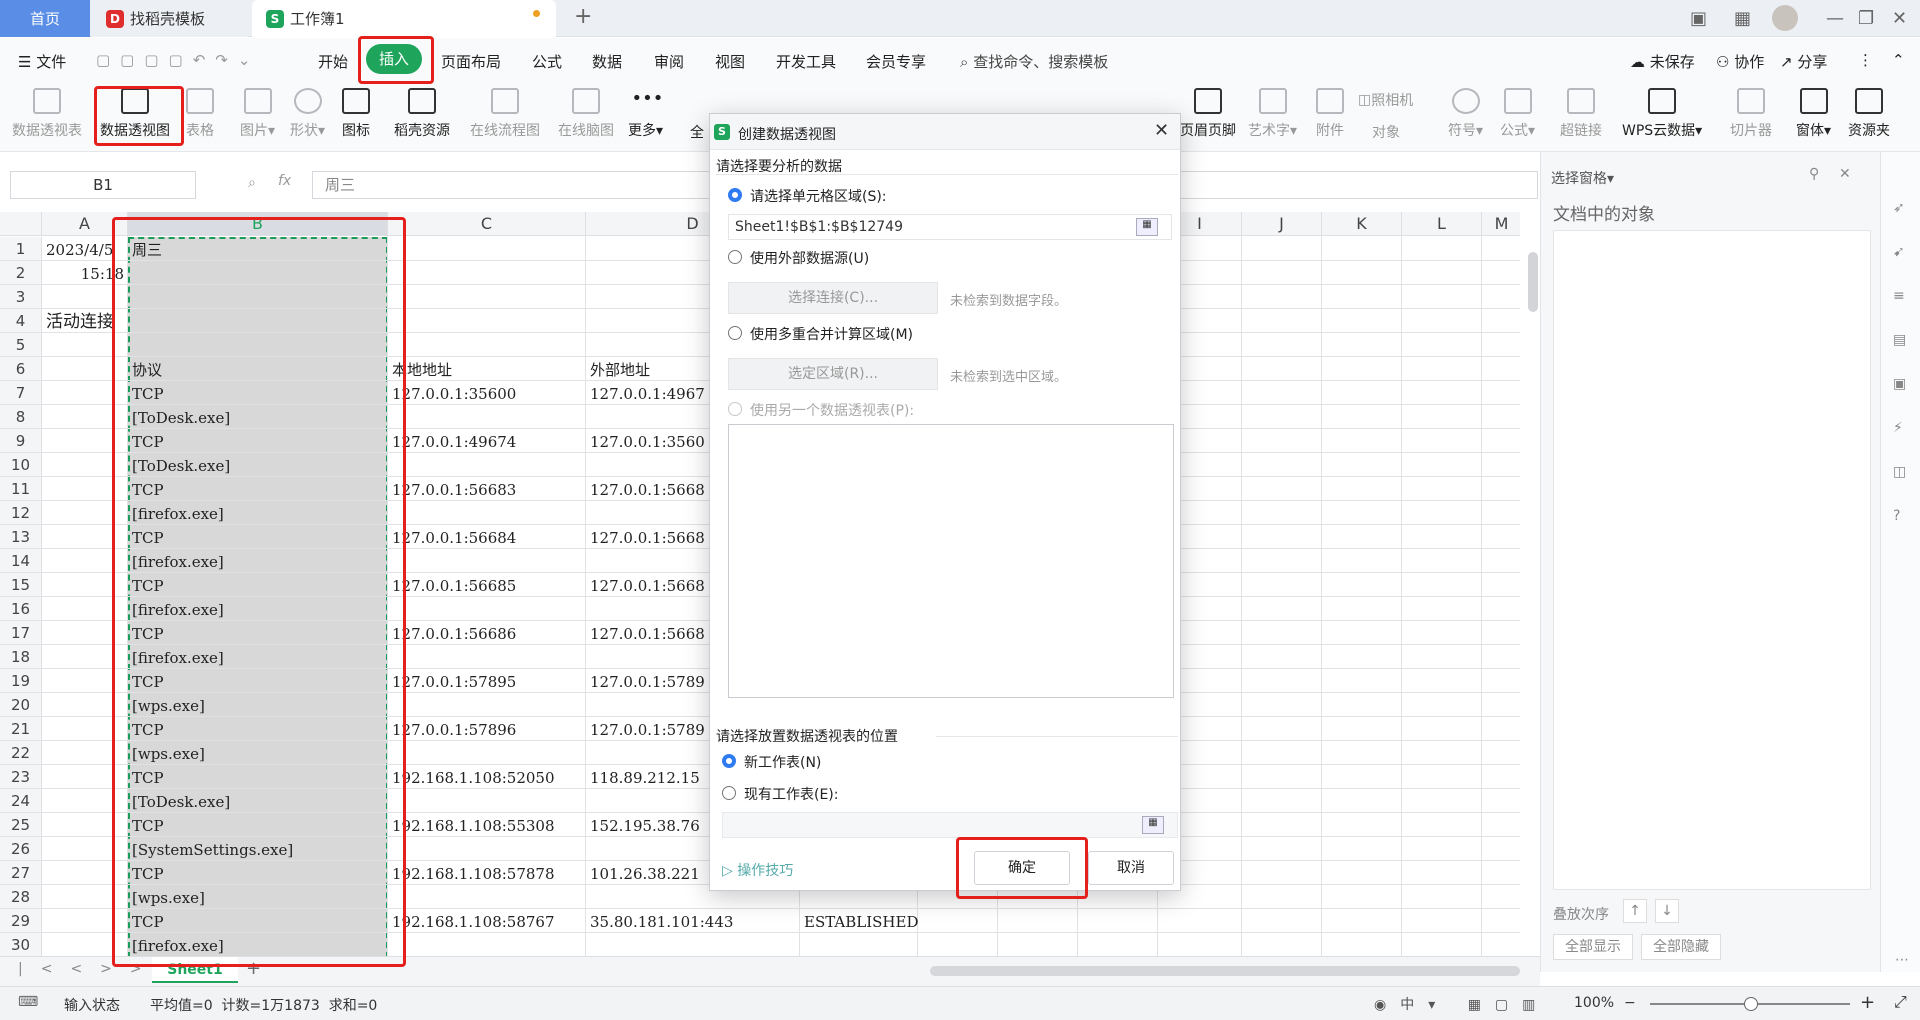 This screenshot has width=1920, height=1020. What do you see at coordinates (1835, 18) in the screenshot?
I see `minimize-icon: —` at bounding box center [1835, 18].